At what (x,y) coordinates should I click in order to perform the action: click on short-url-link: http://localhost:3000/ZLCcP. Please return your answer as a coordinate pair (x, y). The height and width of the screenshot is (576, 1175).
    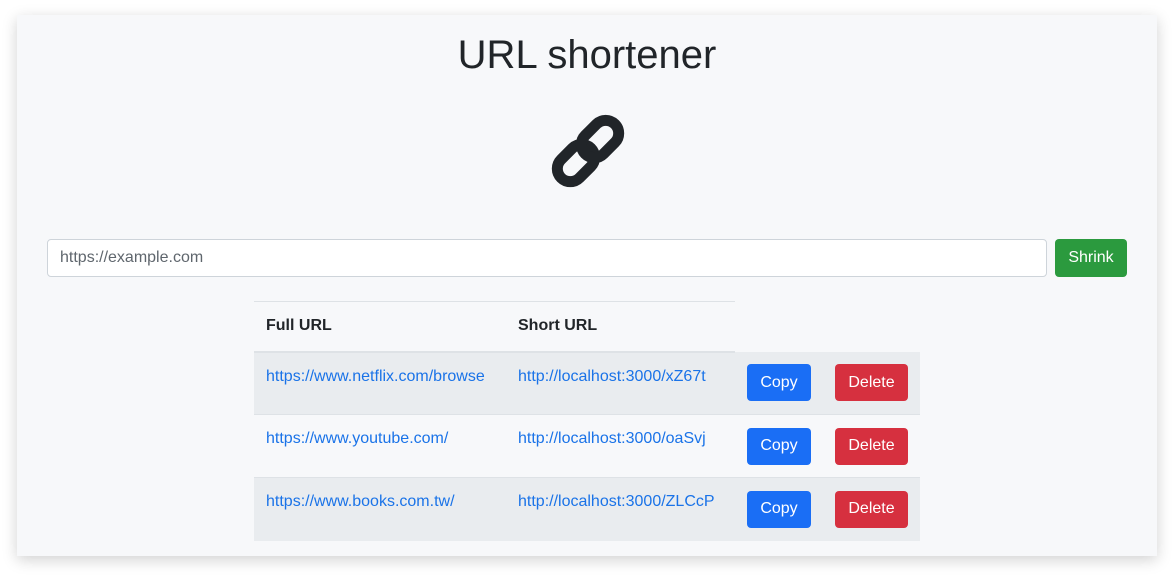
    Looking at the image, I should click on (616, 501).